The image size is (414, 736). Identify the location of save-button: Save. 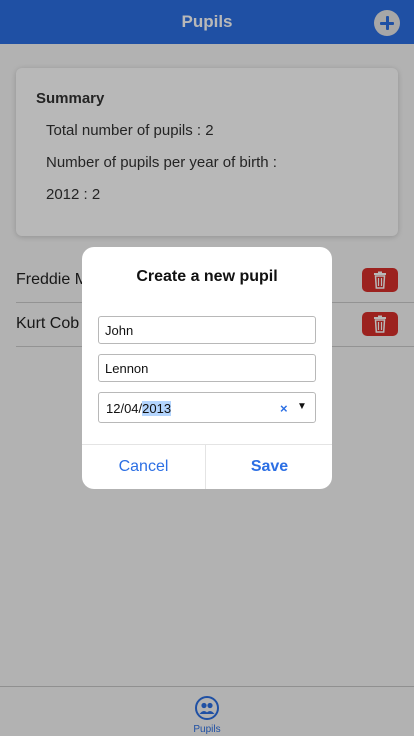
(269, 467).